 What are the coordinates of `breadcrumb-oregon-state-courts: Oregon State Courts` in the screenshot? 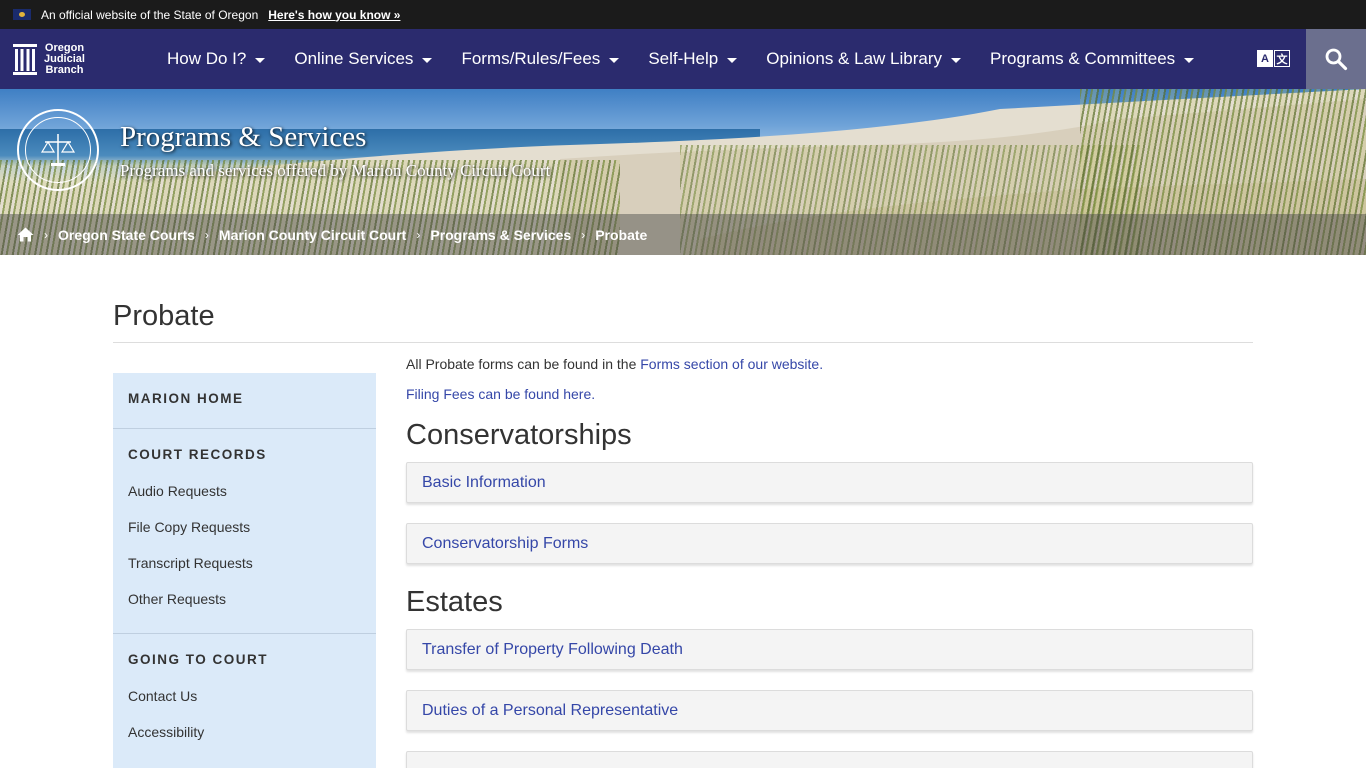 It's located at (126, 235).